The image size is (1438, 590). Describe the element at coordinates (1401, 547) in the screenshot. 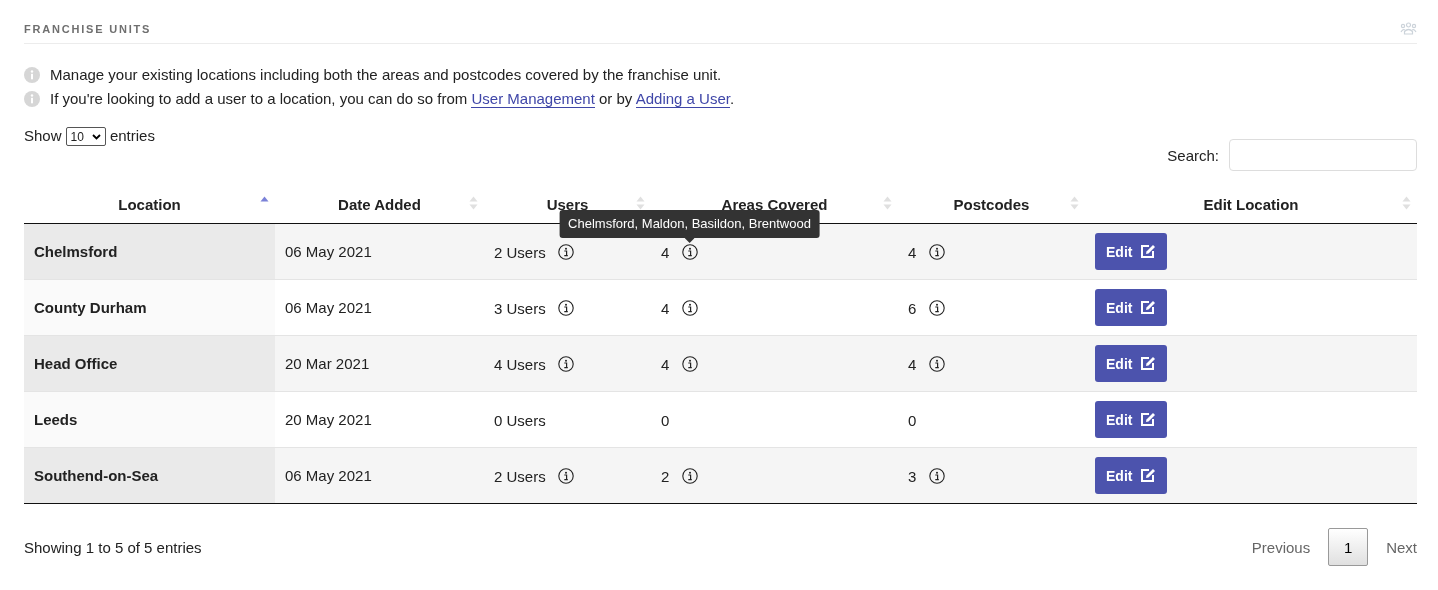

I see `next-link: Next` at that location.